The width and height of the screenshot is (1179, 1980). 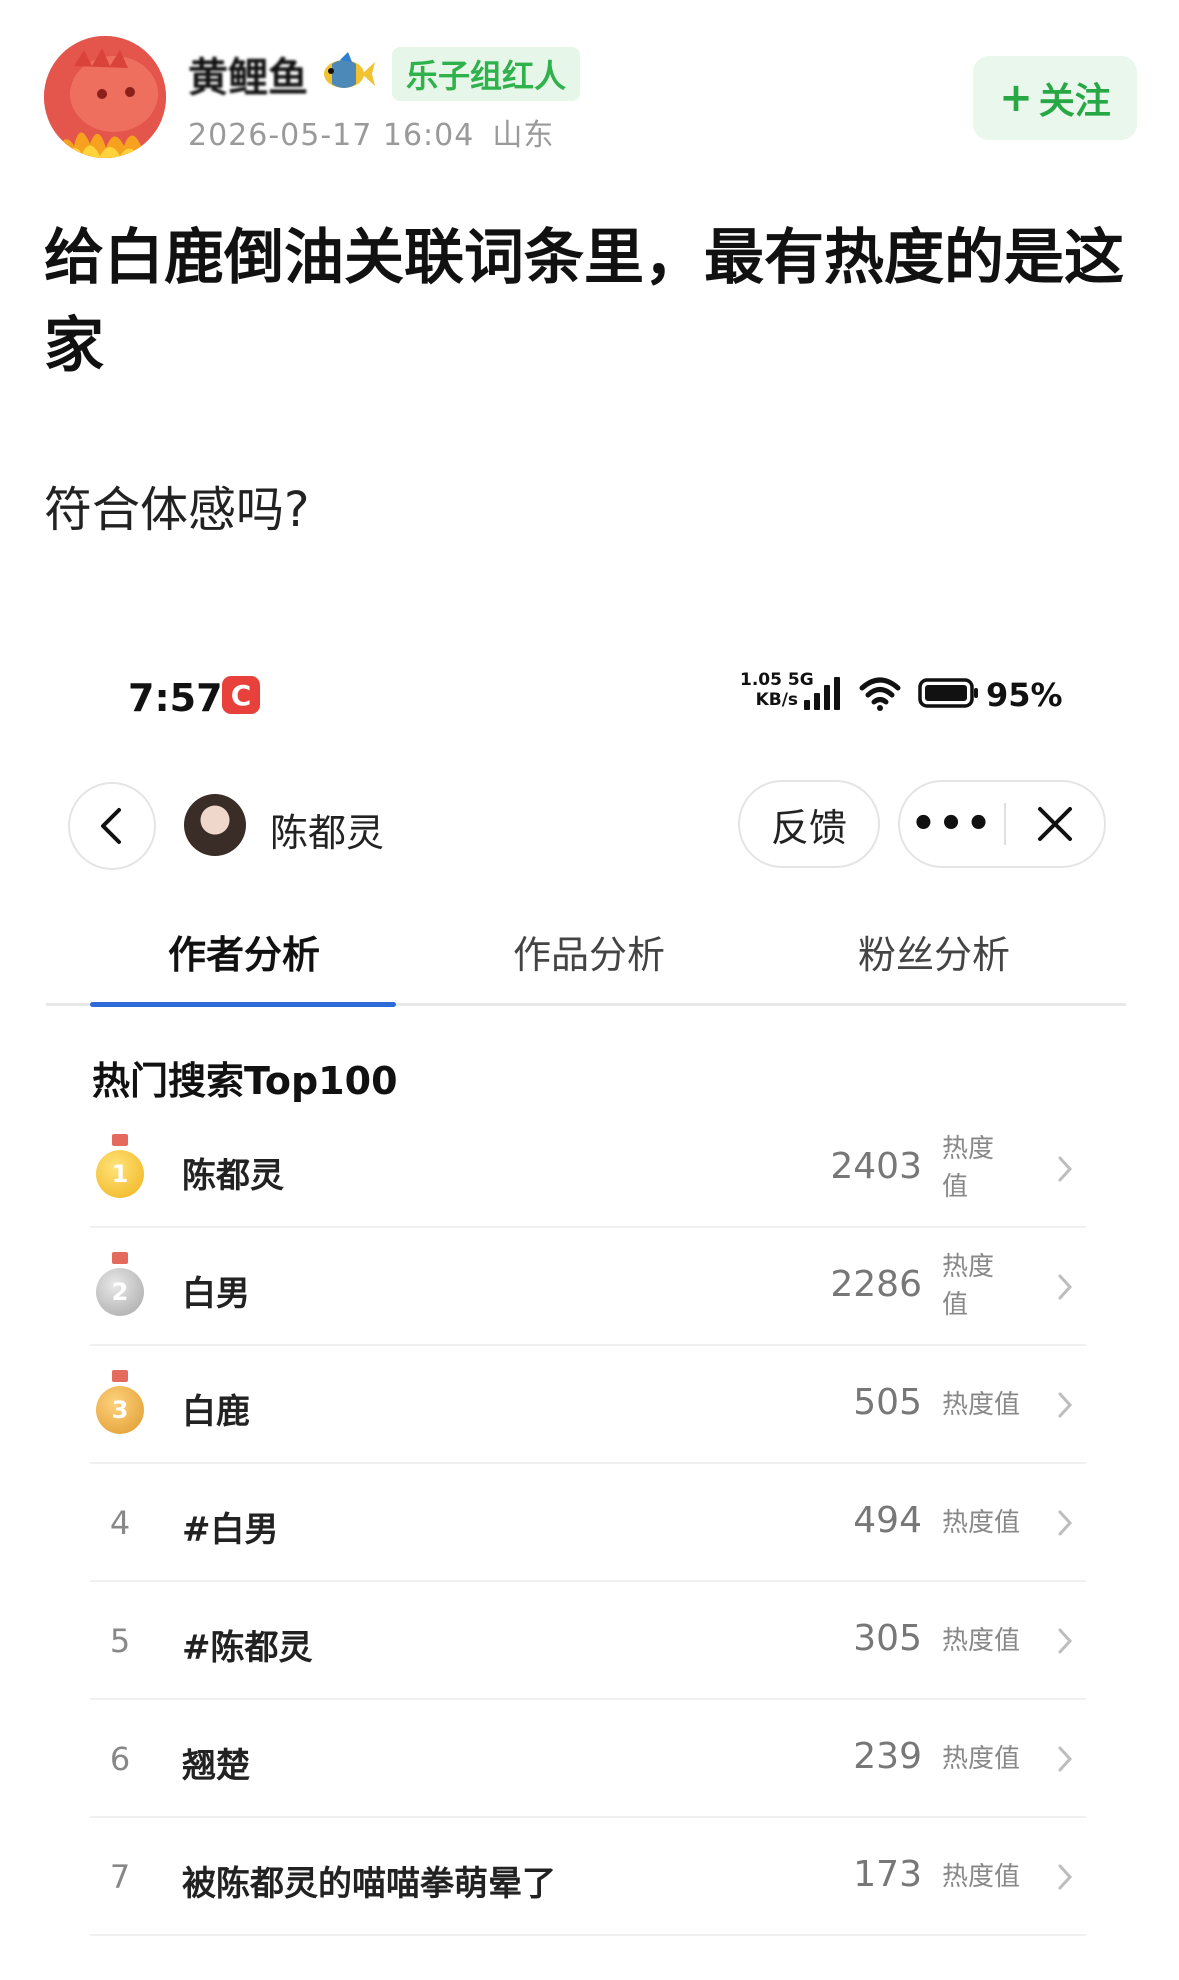 I want to click on analysis-tabs: 作者分析 作品分析 粉丝分析, so click(x=586, y=958).